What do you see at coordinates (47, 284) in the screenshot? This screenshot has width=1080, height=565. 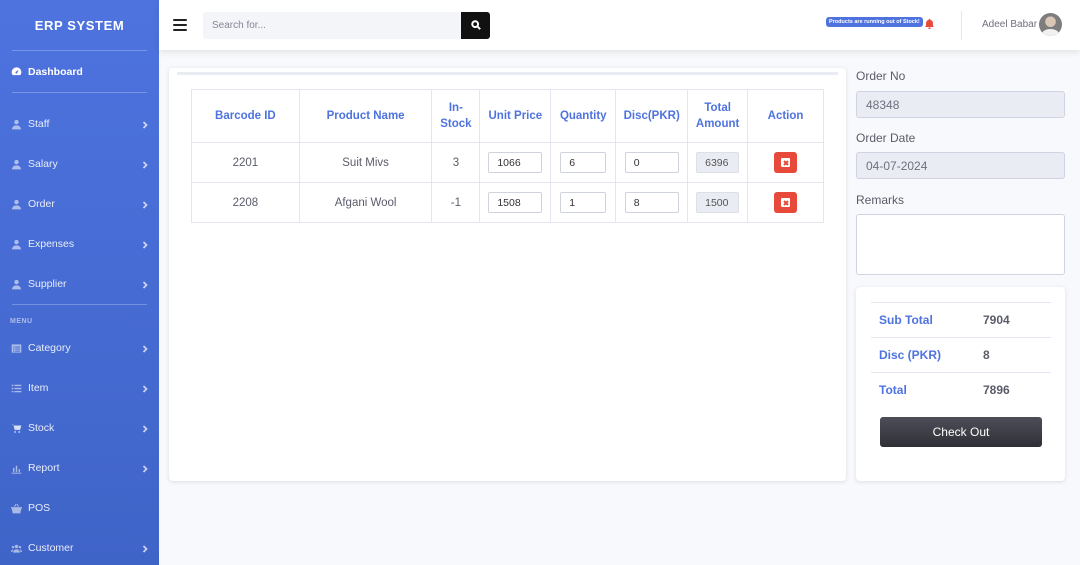 I see `sidebar-item-label: Supplier` at bounding box center [47, 284].